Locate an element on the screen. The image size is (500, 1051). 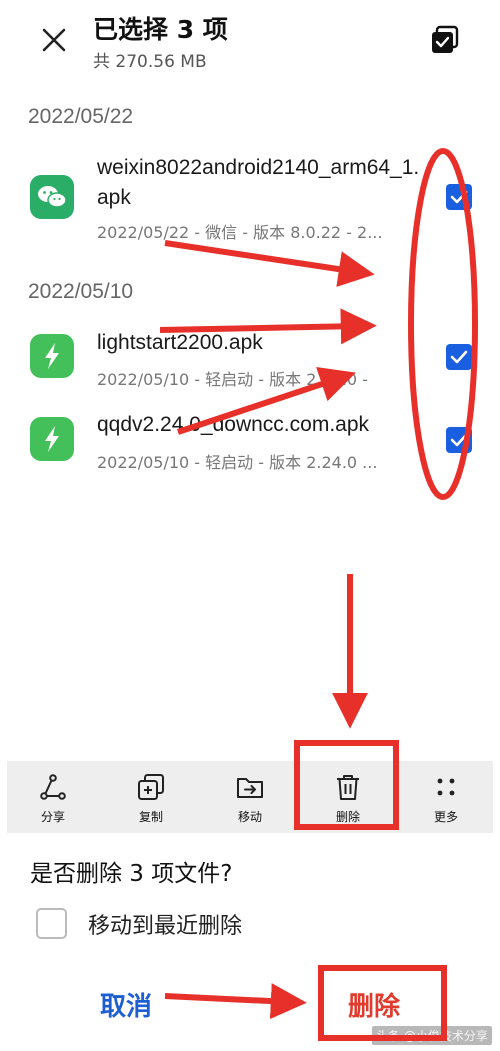
trash-icon is located at coordinates (348, 787).